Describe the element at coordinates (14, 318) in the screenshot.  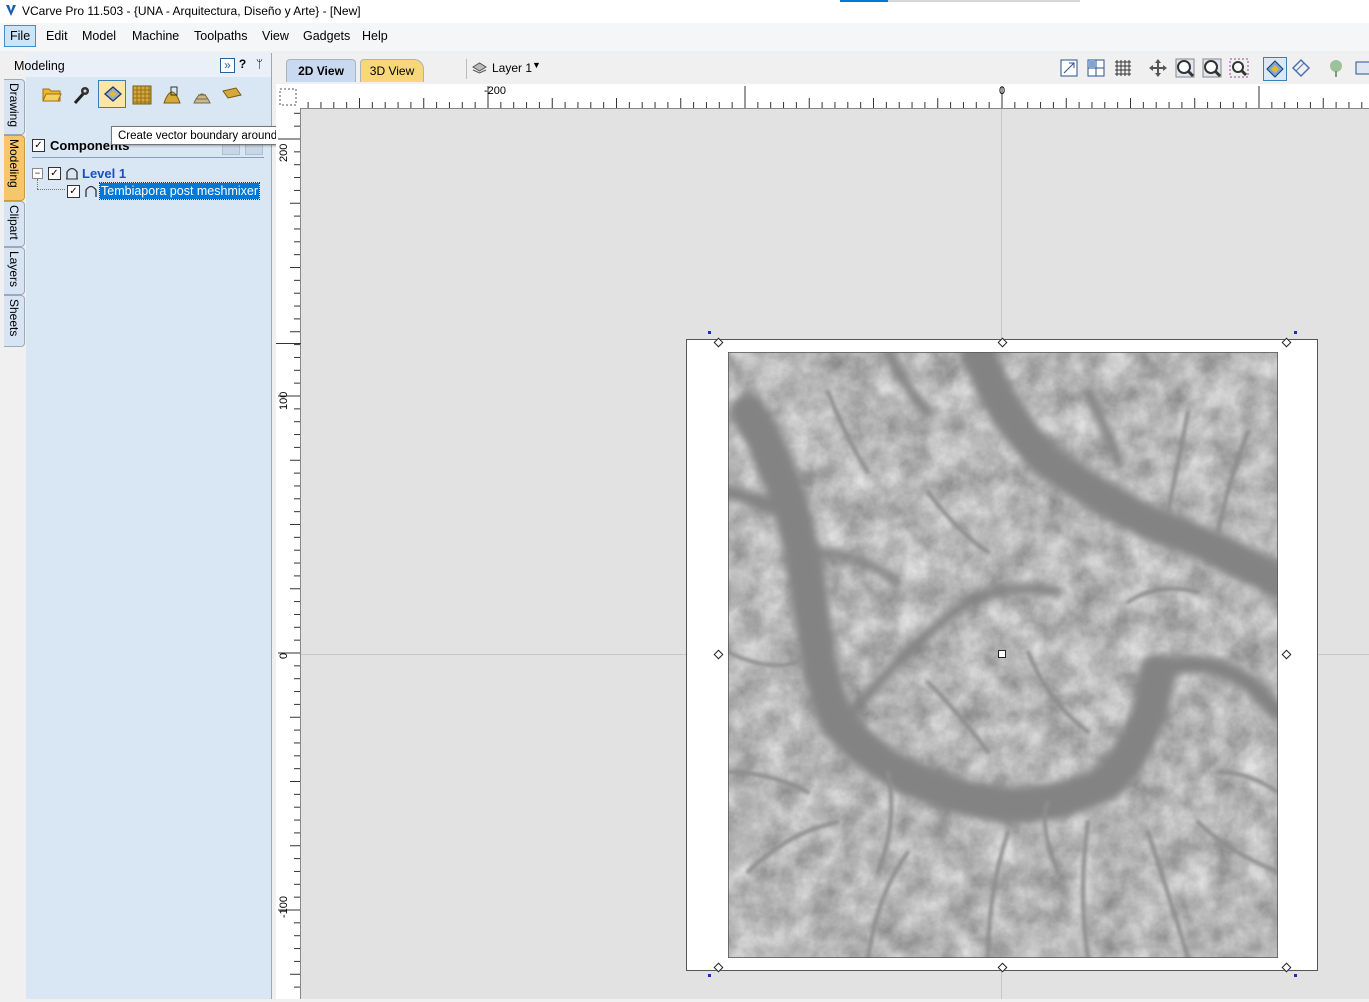
I see `side-tab-sheets-label: Sheets` at that location.